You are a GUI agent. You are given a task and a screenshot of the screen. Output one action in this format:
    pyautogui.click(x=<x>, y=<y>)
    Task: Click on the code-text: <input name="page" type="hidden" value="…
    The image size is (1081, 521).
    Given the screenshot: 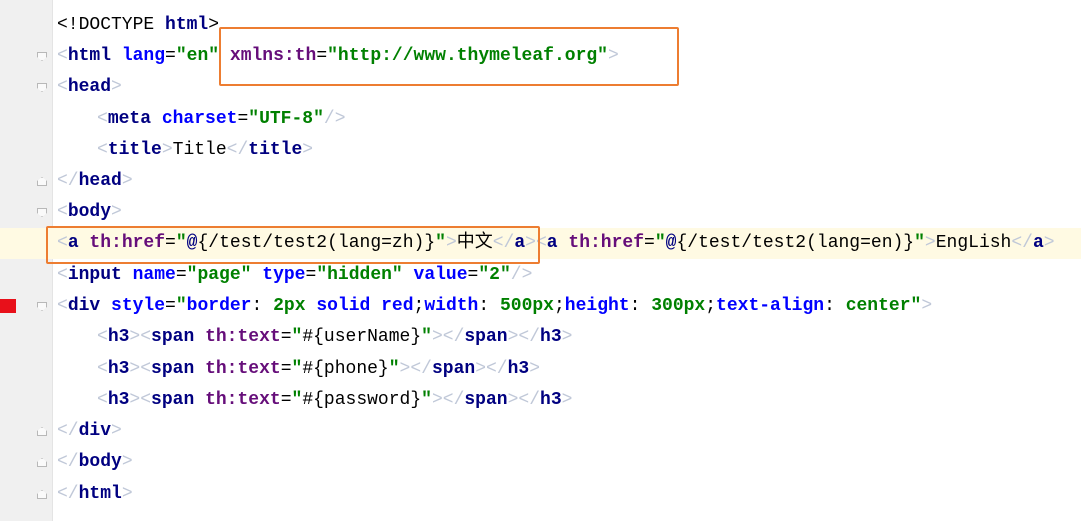 What is the action you would take?
    pyautogui.click(x=294, y=275)
    